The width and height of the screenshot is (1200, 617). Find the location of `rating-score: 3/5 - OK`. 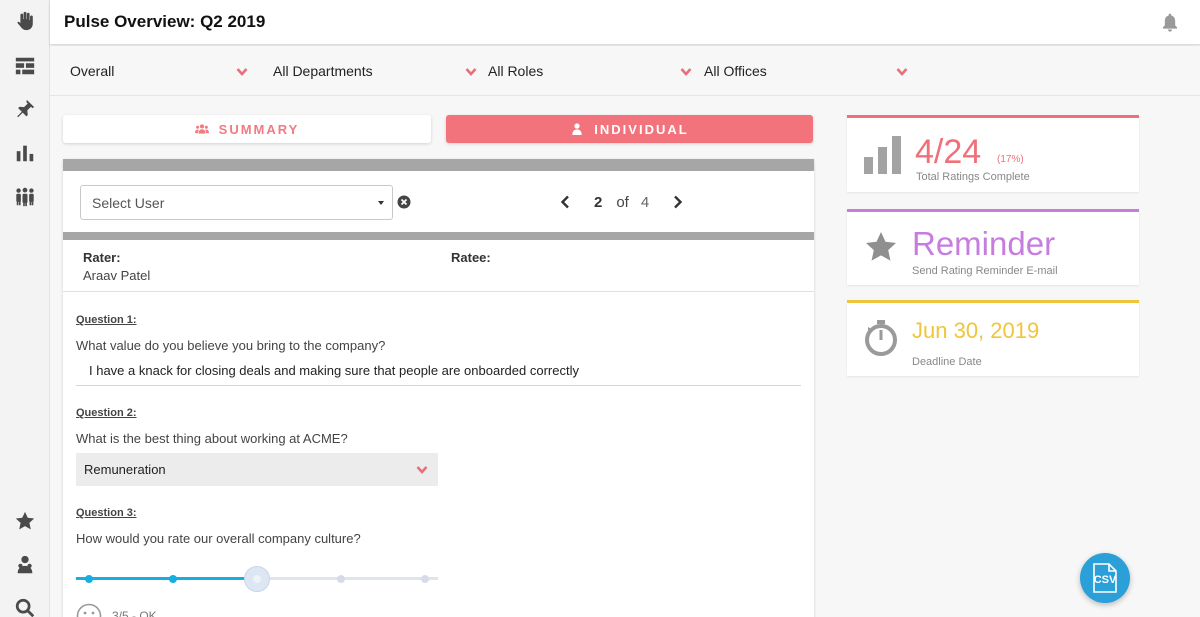

rating-score: 3/5 - OK is located at coordinates (116, 610).